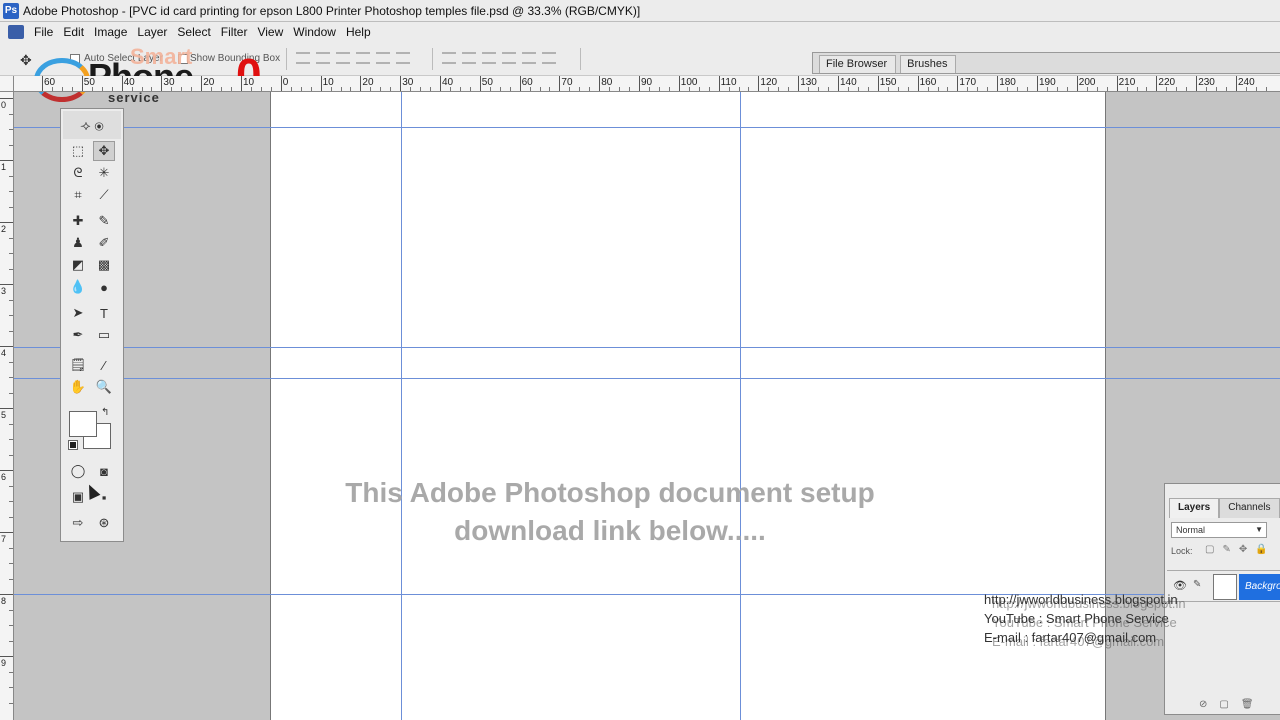  I want to click on distribute-bottom-icon, so click(489, 58).